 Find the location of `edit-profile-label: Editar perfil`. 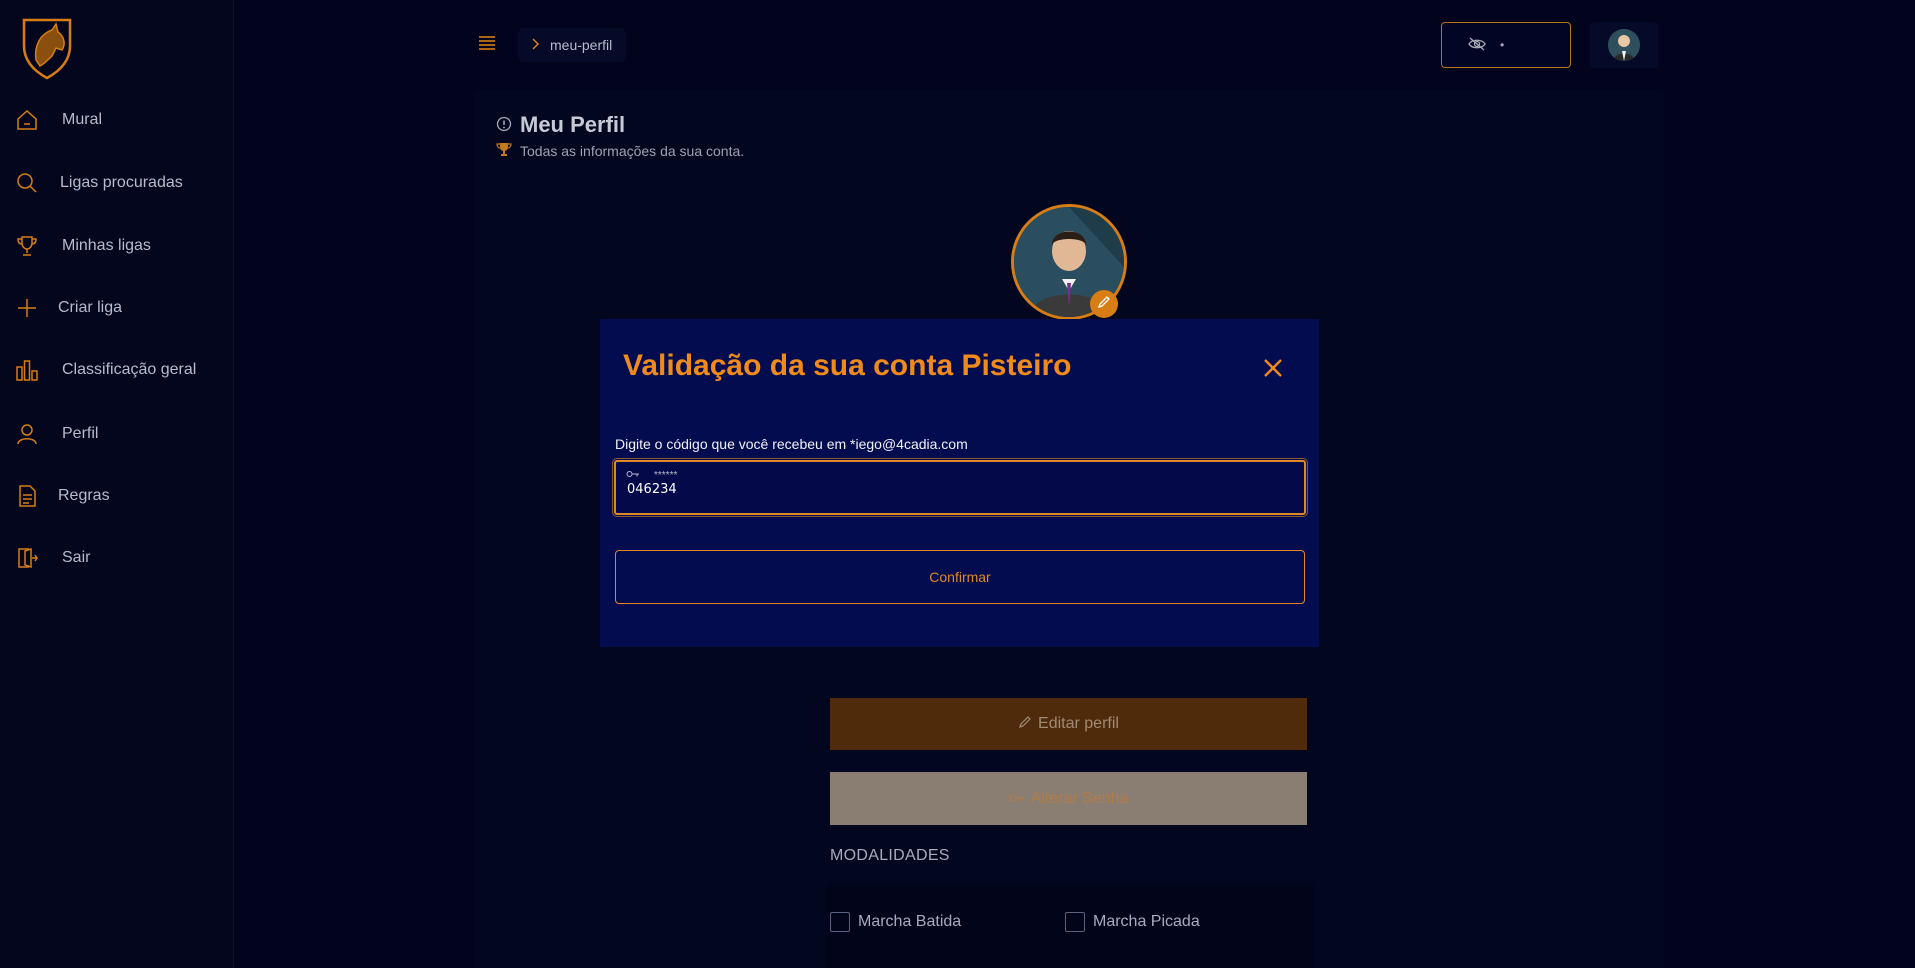

edit-profile-label: Editar perfil is located at coordinates (1078, 723).